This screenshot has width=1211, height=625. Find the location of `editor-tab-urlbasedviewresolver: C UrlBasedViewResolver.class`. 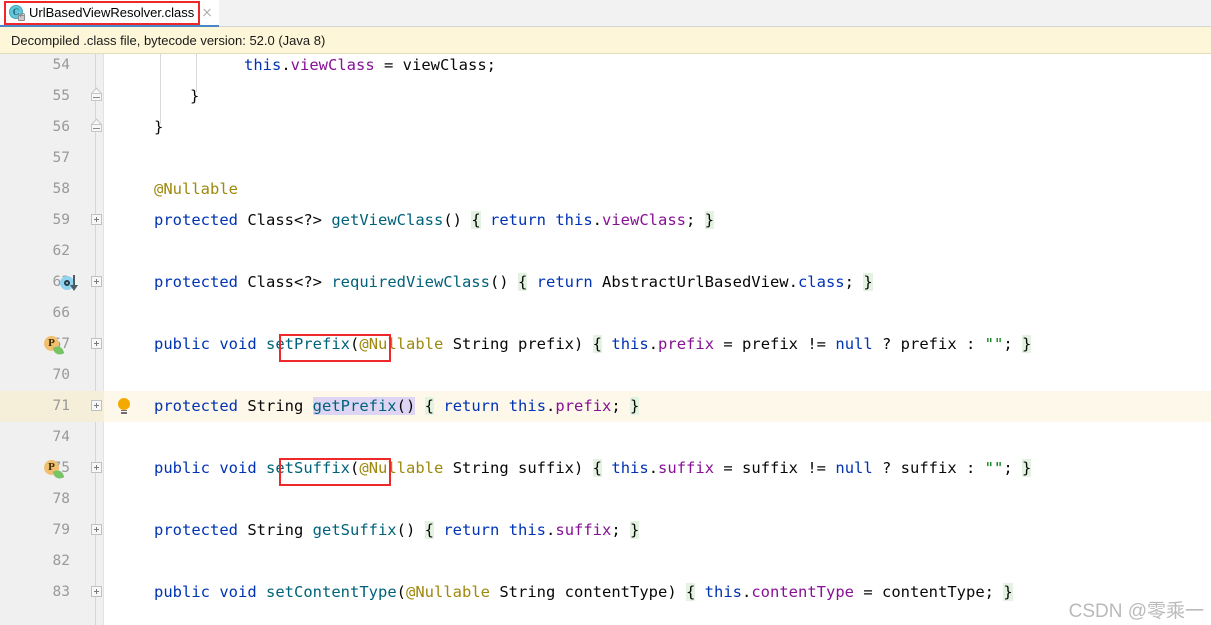

editor-tab-urlbasedviewresolver: C UrlBasedViewResolver.class is located at coordinates (110, 13).